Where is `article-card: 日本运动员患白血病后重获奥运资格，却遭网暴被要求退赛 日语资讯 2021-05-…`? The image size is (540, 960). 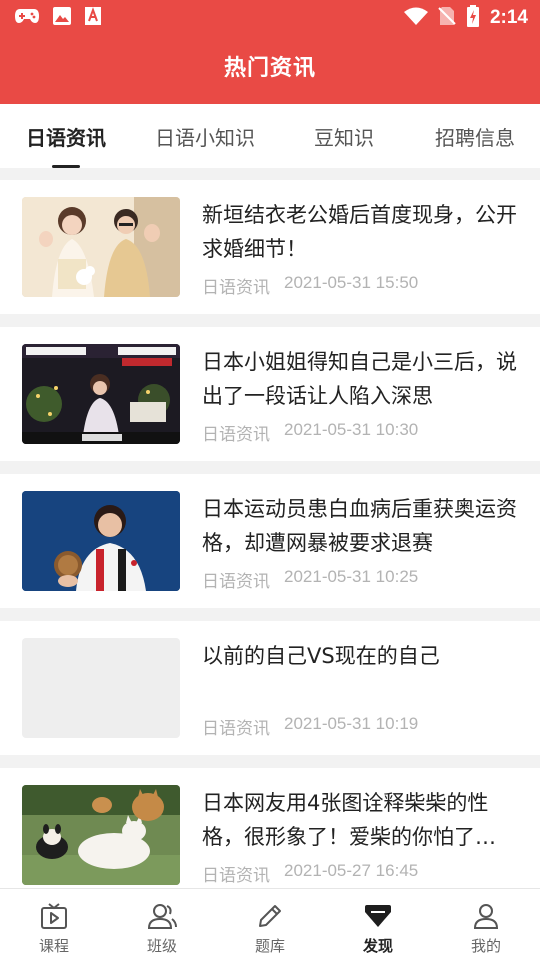
article-card: 日本运动员患白血病后重获奥运资格，却遭网暴被要求退赛 日语资讯 2021-05-… is located at coordinates (270, 541).